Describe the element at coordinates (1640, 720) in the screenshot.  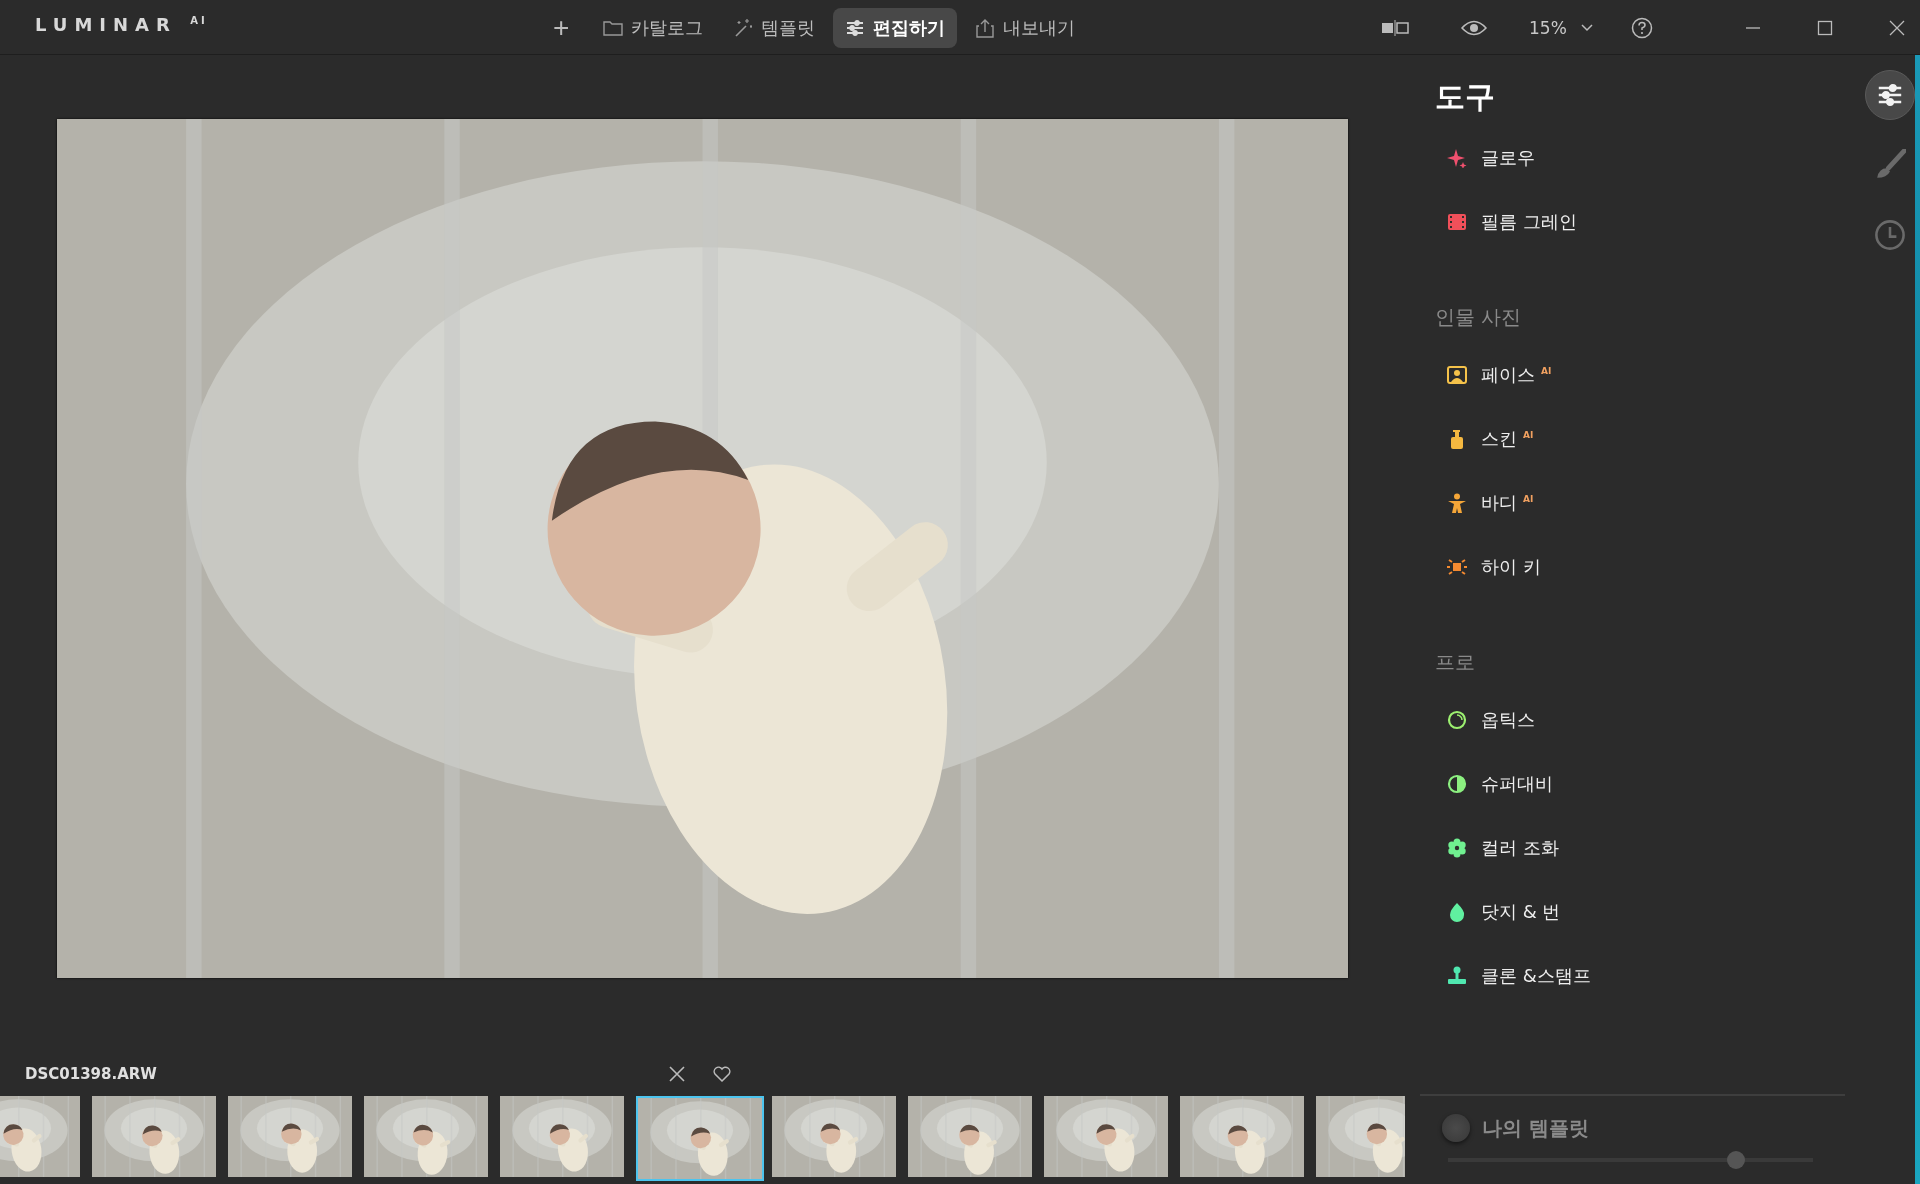
I see `tool-item: 옵틱스` at that location.